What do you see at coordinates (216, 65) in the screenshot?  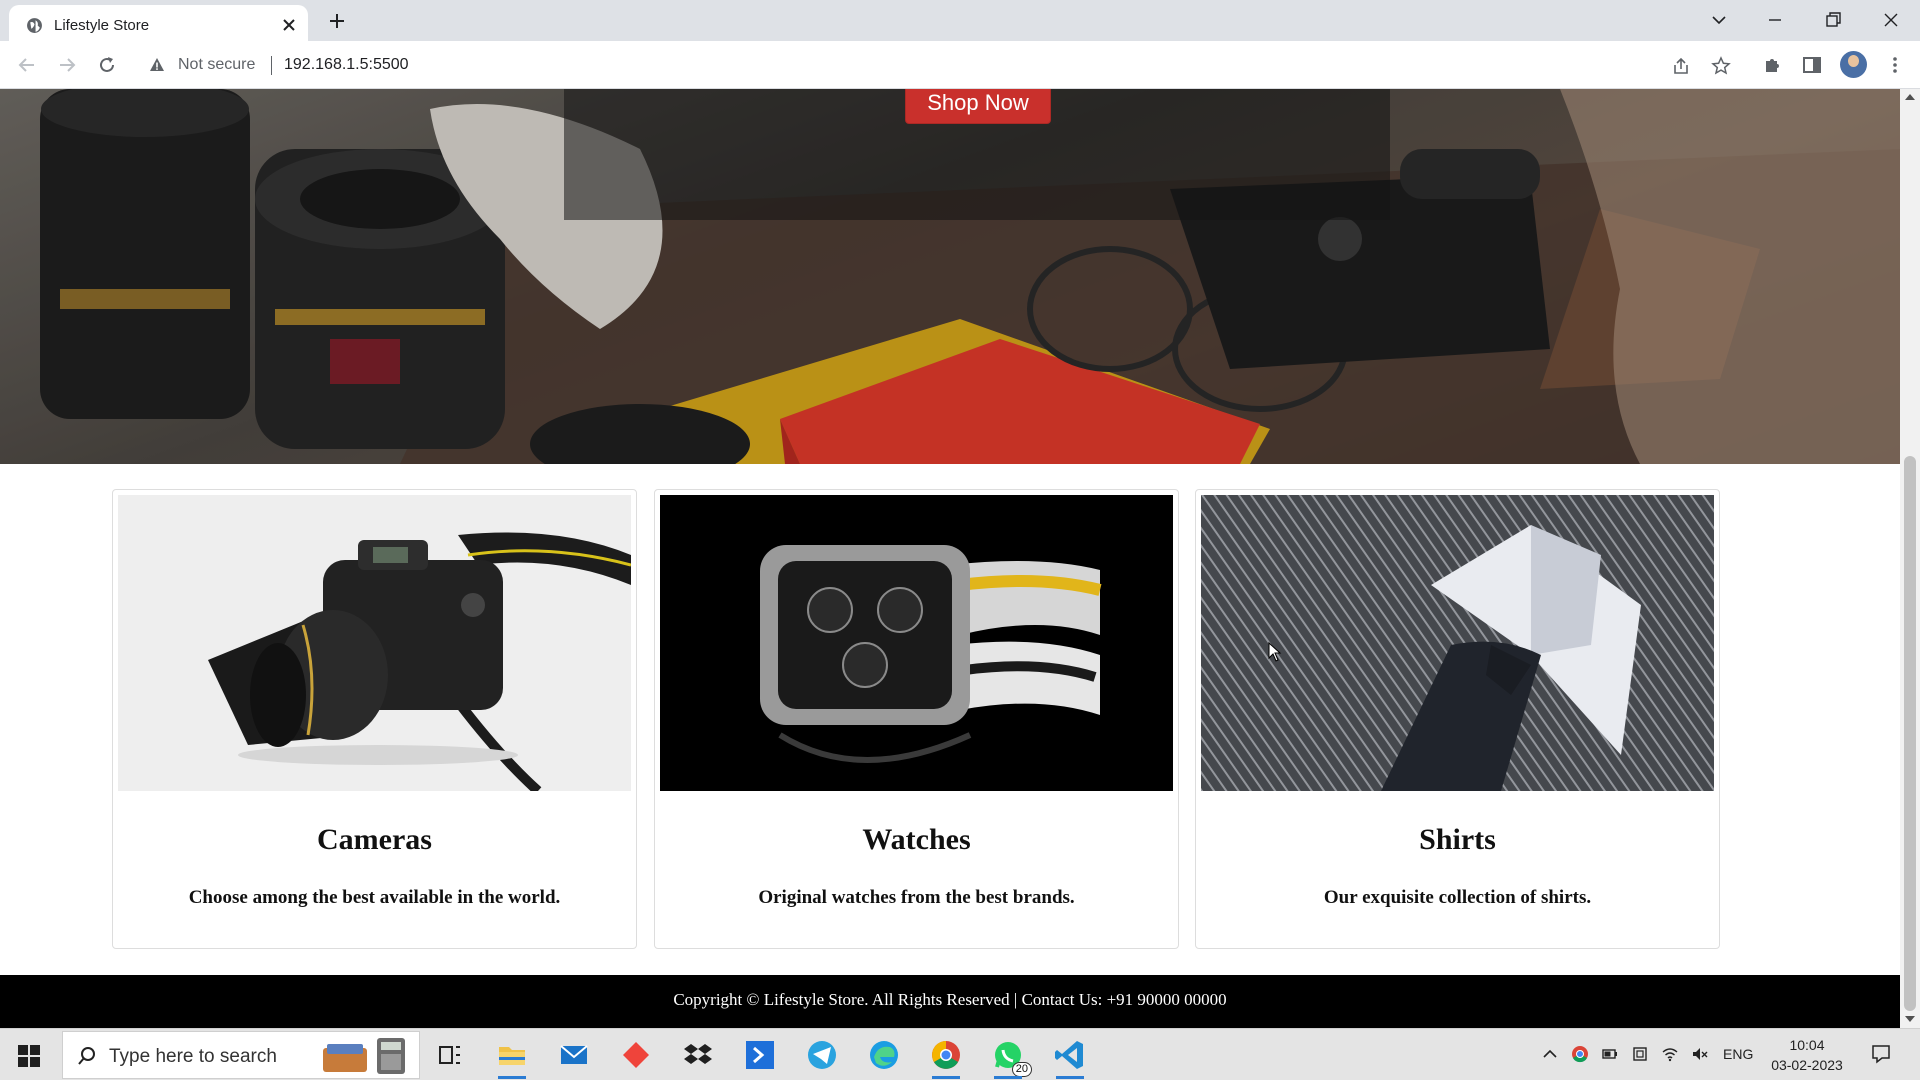 I see `security-label: Not secure` at bounding box center [216, 65].